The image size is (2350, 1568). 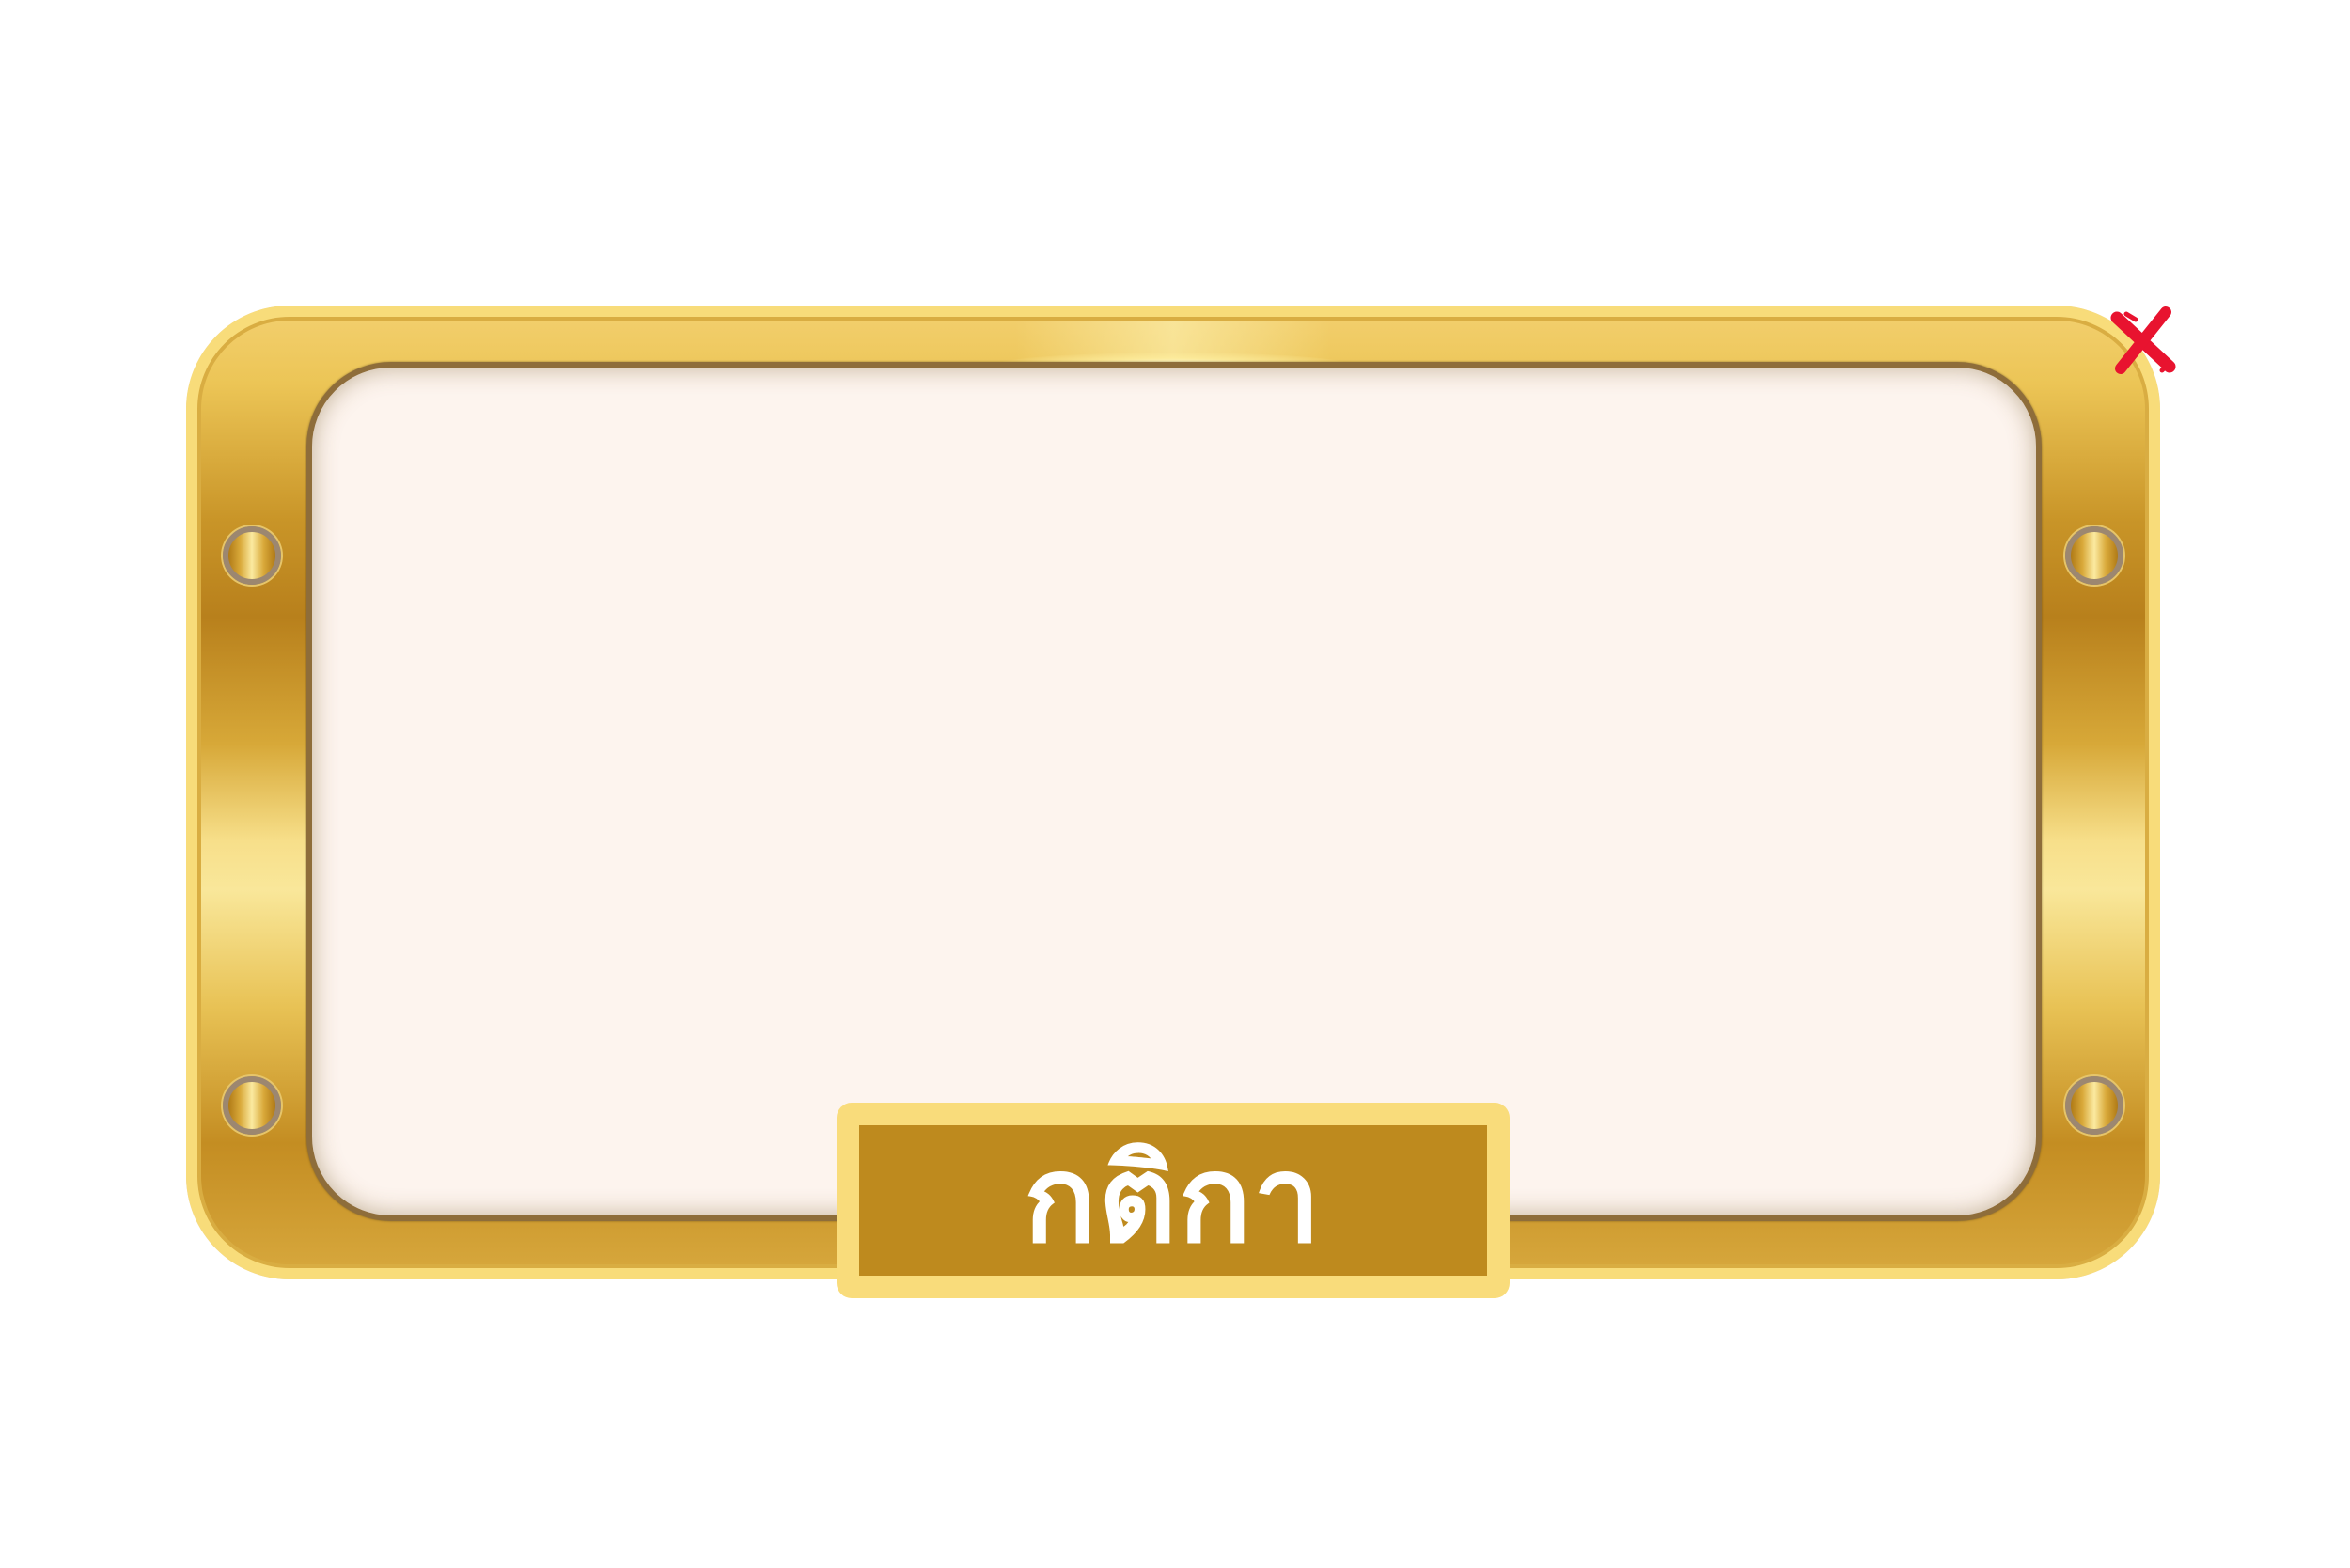 I want to click on title-plate: กติกา, so click(x=1173, y=1200).